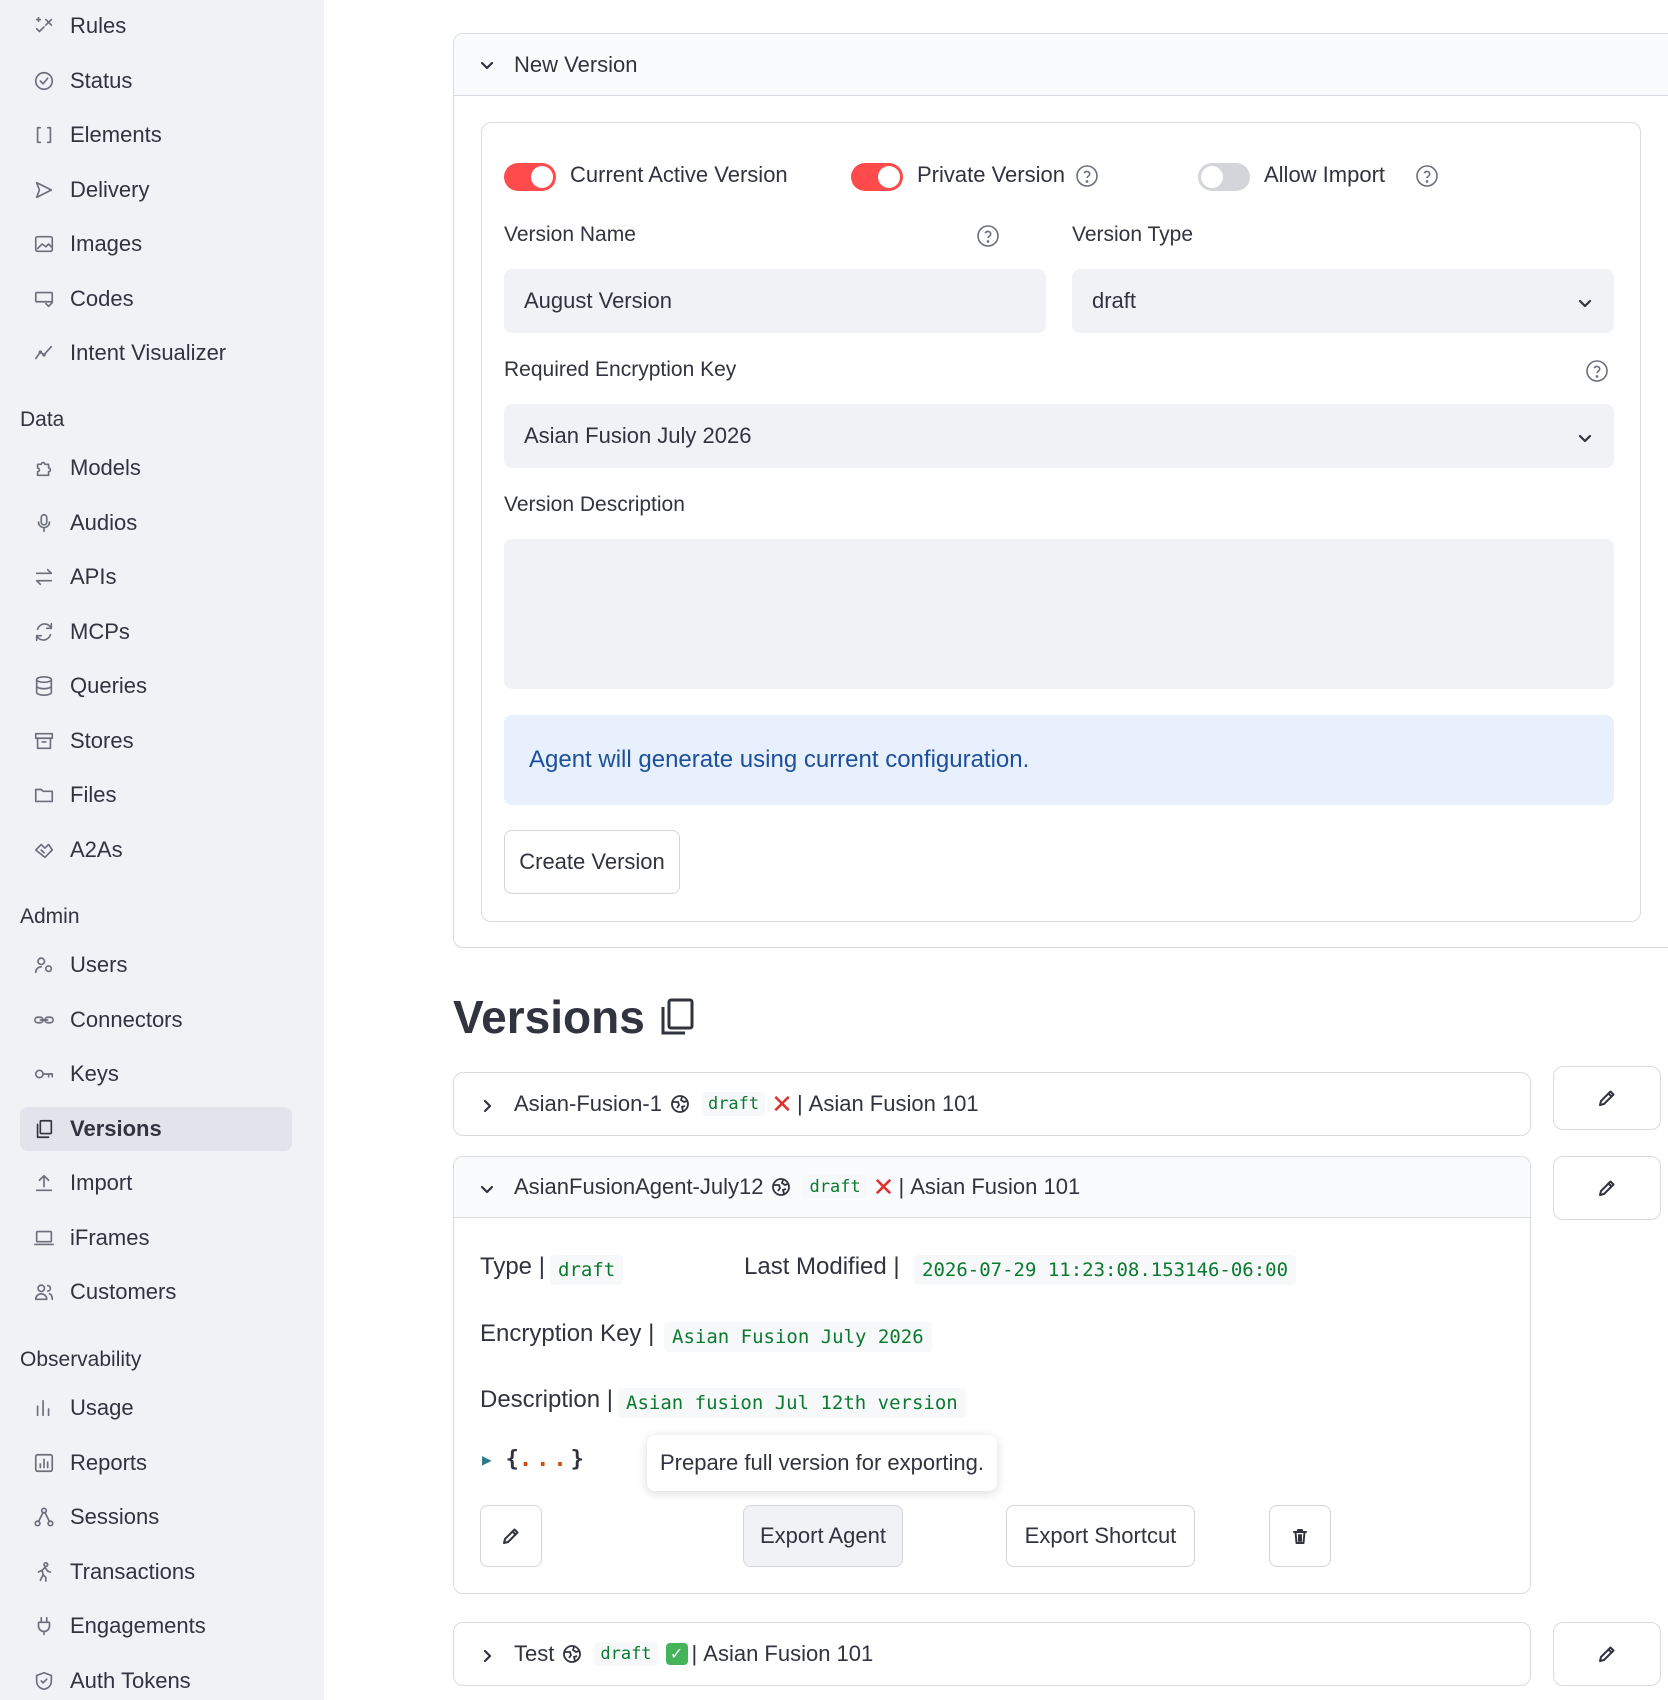 The image size is (1668, 1700). Describe the element at coordinates (106, 243) in the screenshot. I see `sidebar-item-label: Images` at that location.